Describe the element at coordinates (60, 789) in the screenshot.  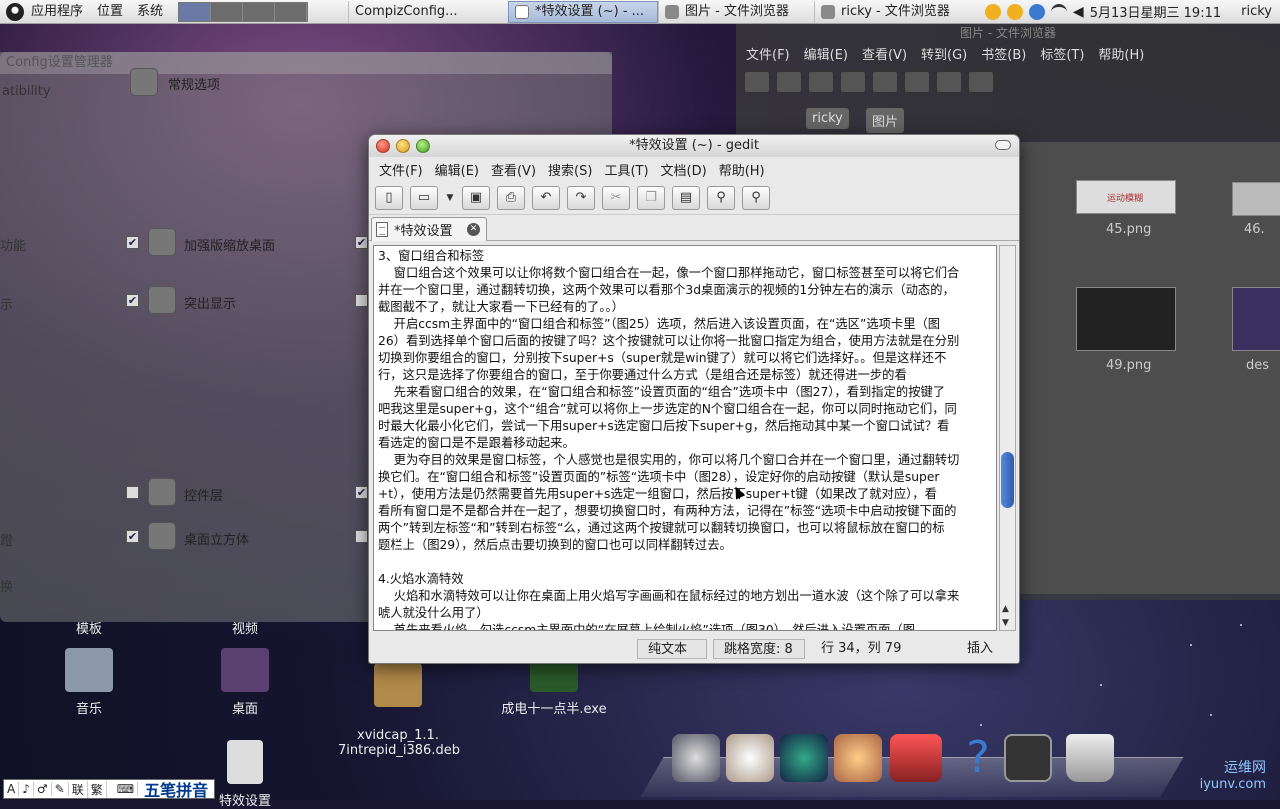
I see `ime-handwrite-icon: ✎` at that location.